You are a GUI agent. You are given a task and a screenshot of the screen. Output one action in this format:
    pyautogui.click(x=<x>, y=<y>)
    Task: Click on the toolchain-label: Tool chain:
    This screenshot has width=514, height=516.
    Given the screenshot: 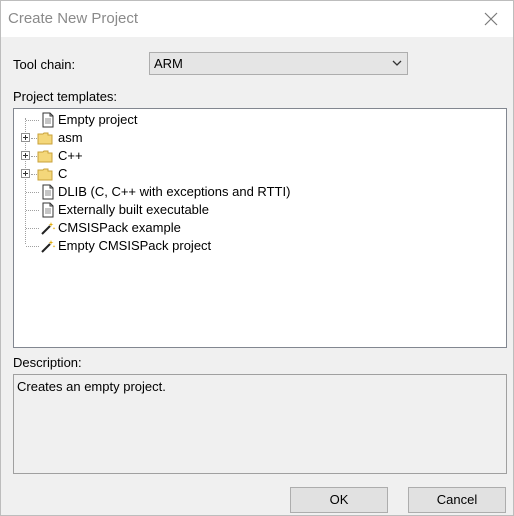 What is the action you would take?
    pyautogui.click(x=44, y=64)
    